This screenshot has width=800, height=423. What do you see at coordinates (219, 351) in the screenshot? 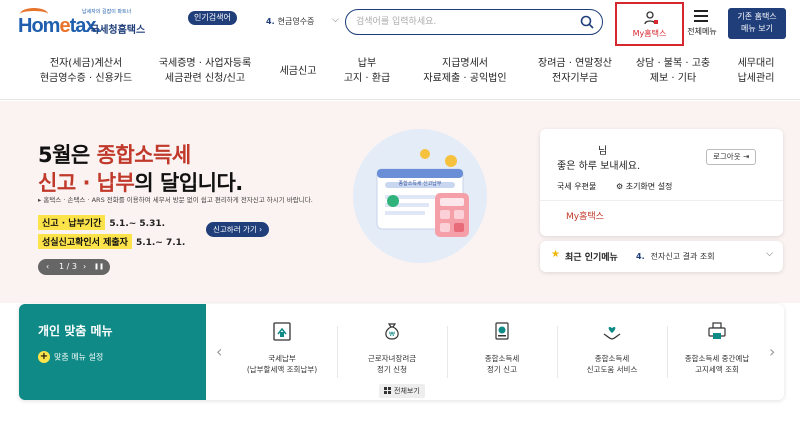
I see `prev-arrow-icon: ‹` at bounding box center [219, 351].